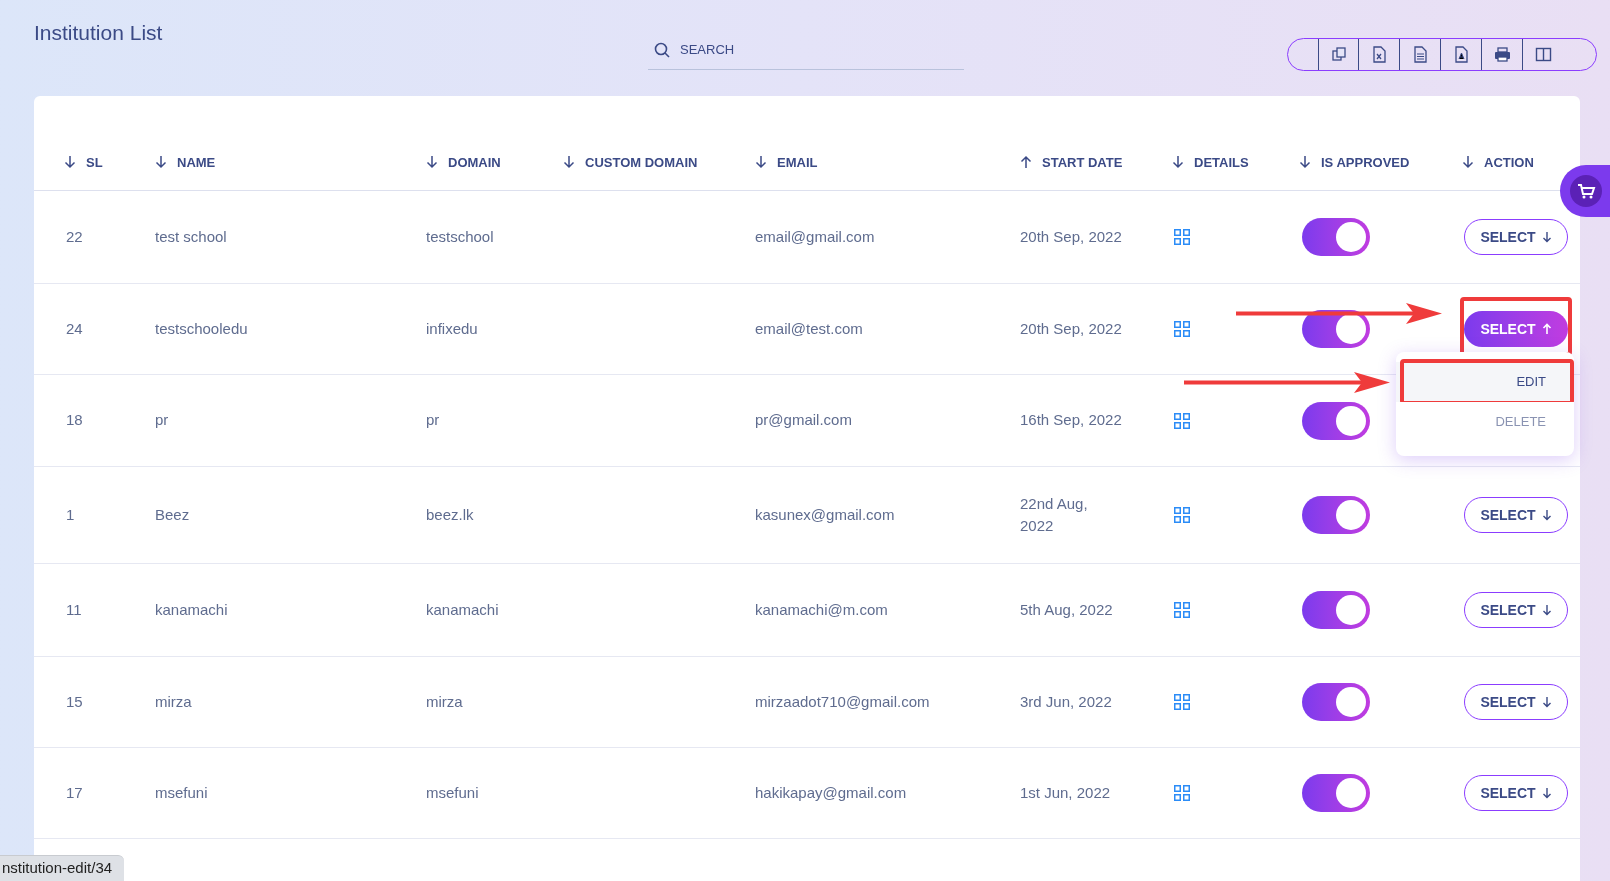  What do you see at coordinates (173, 514) in the screenshot?
I see `table-cell-text: Beez` at bounding box center [173, 514].